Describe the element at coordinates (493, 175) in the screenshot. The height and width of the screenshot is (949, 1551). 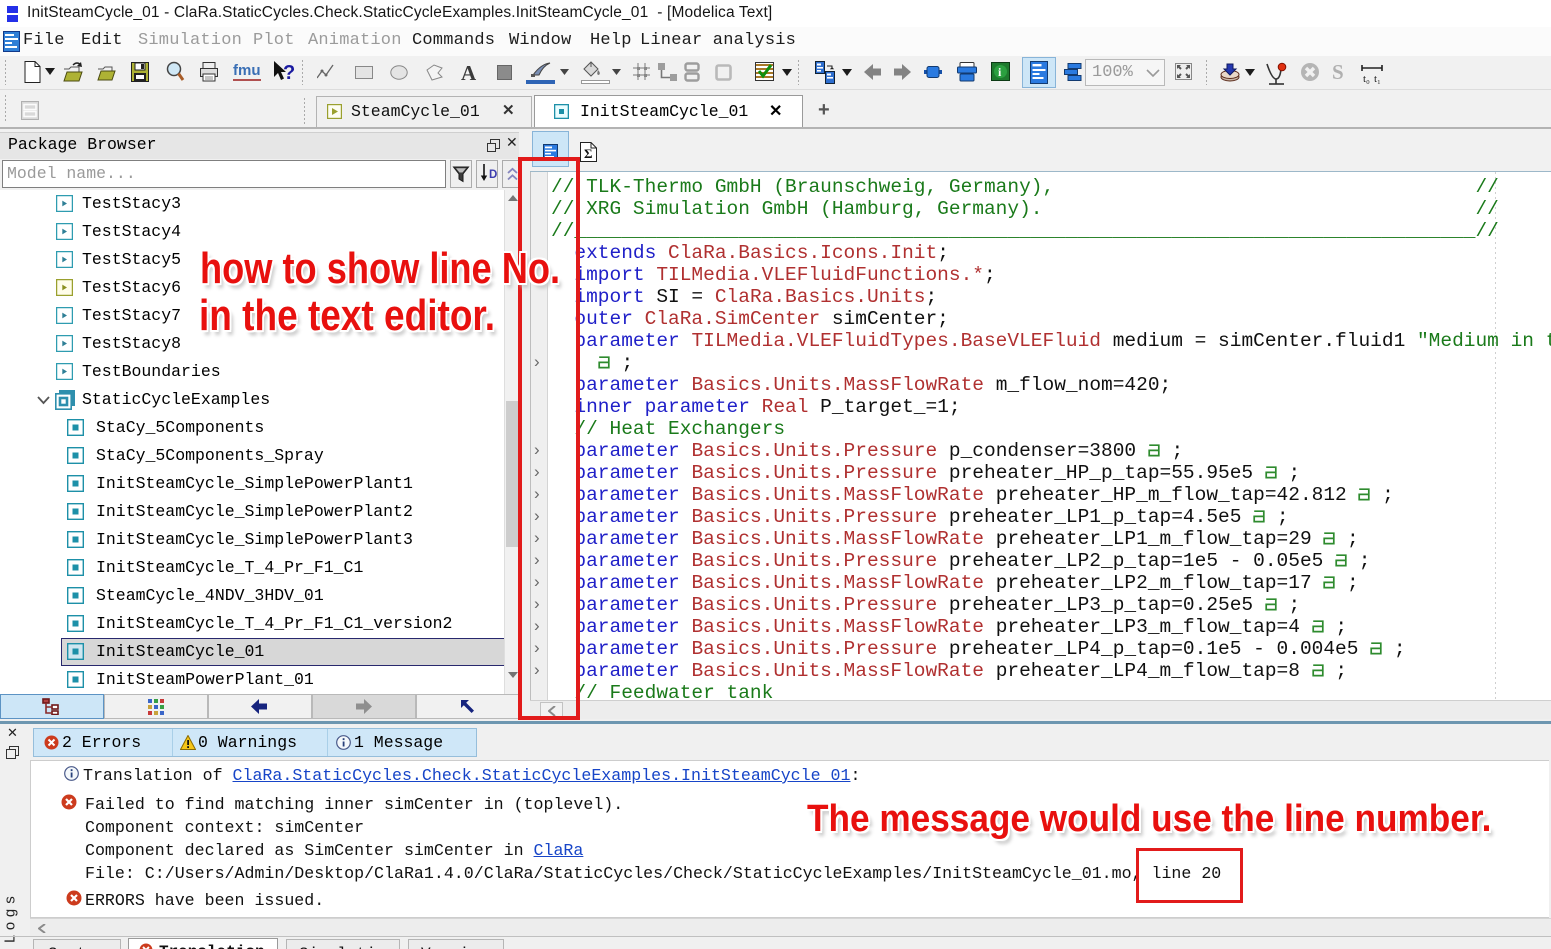
I see `svg-text: D` at that location.